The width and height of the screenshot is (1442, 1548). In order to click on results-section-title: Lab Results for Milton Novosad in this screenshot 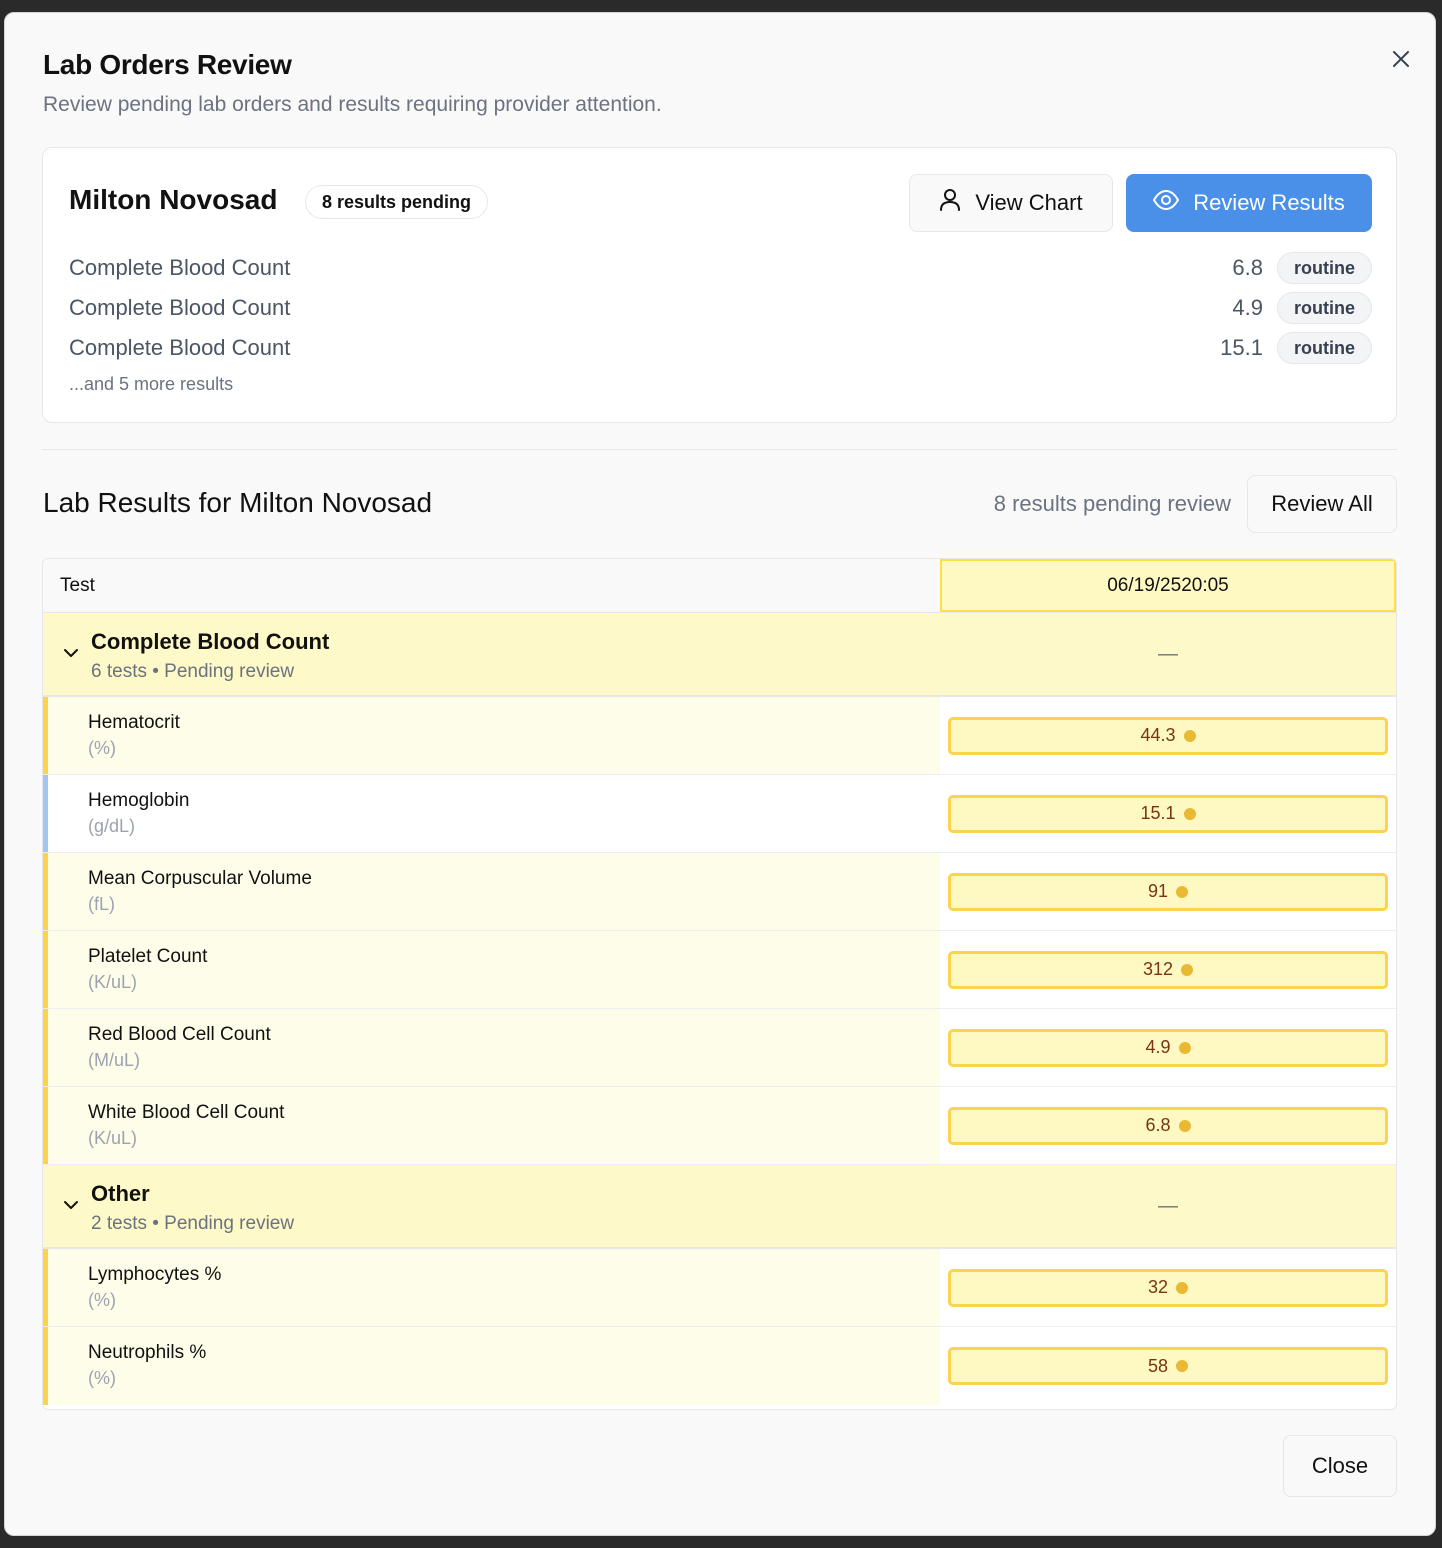, I will do `click(238, 502)`.